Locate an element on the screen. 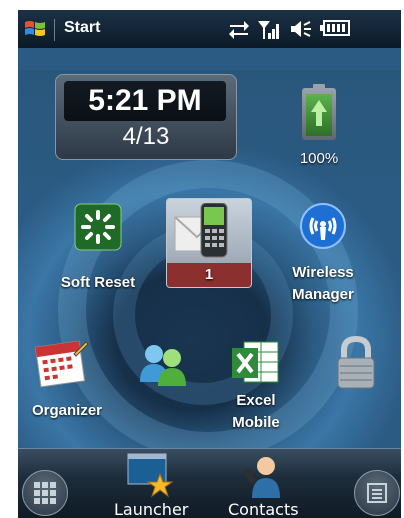 The width and height of the screenshot is (404, 518). battery-cap is located at coordinates (319, 86).